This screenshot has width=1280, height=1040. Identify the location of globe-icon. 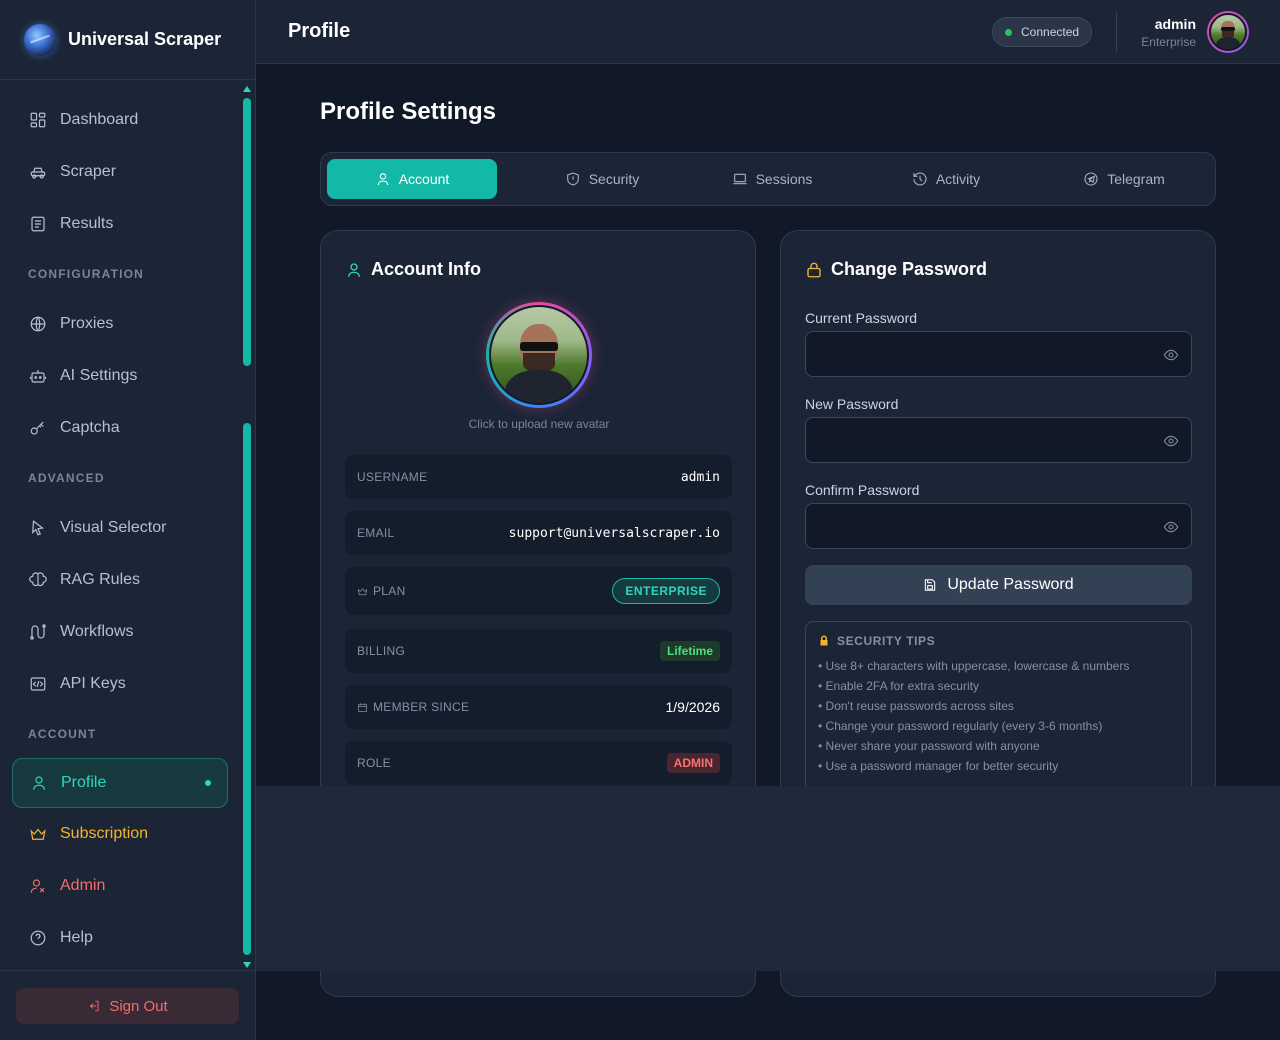
(38, 324).